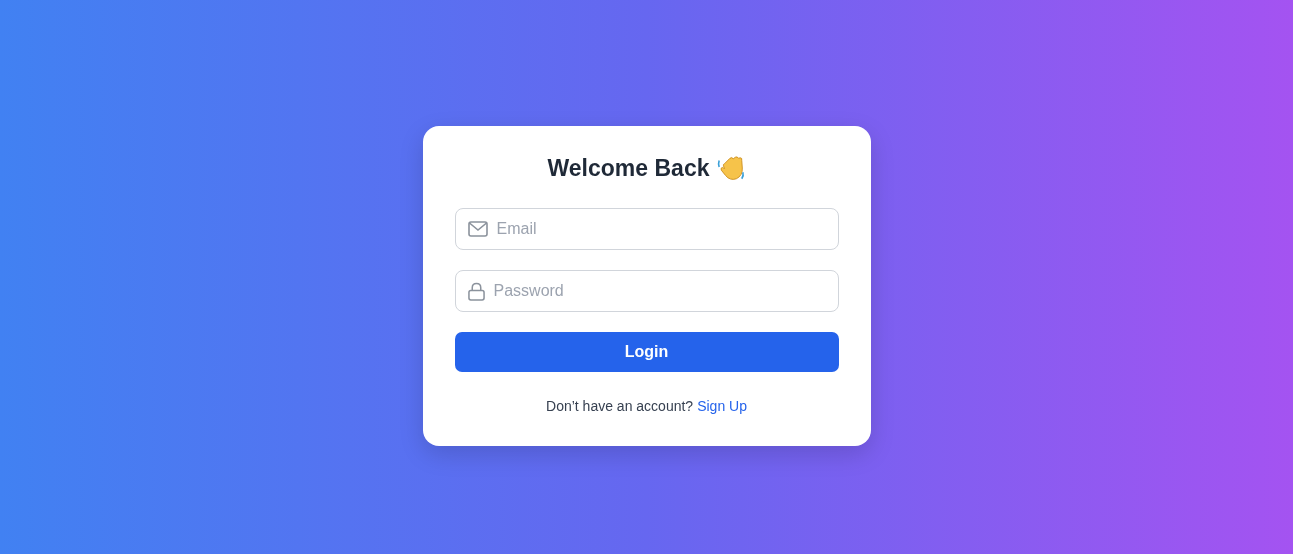 This screenshot has height=554, width=1293. Describe the element at coordinates (659, 291) in the screenshot. I see `password-input: Password` at that location.